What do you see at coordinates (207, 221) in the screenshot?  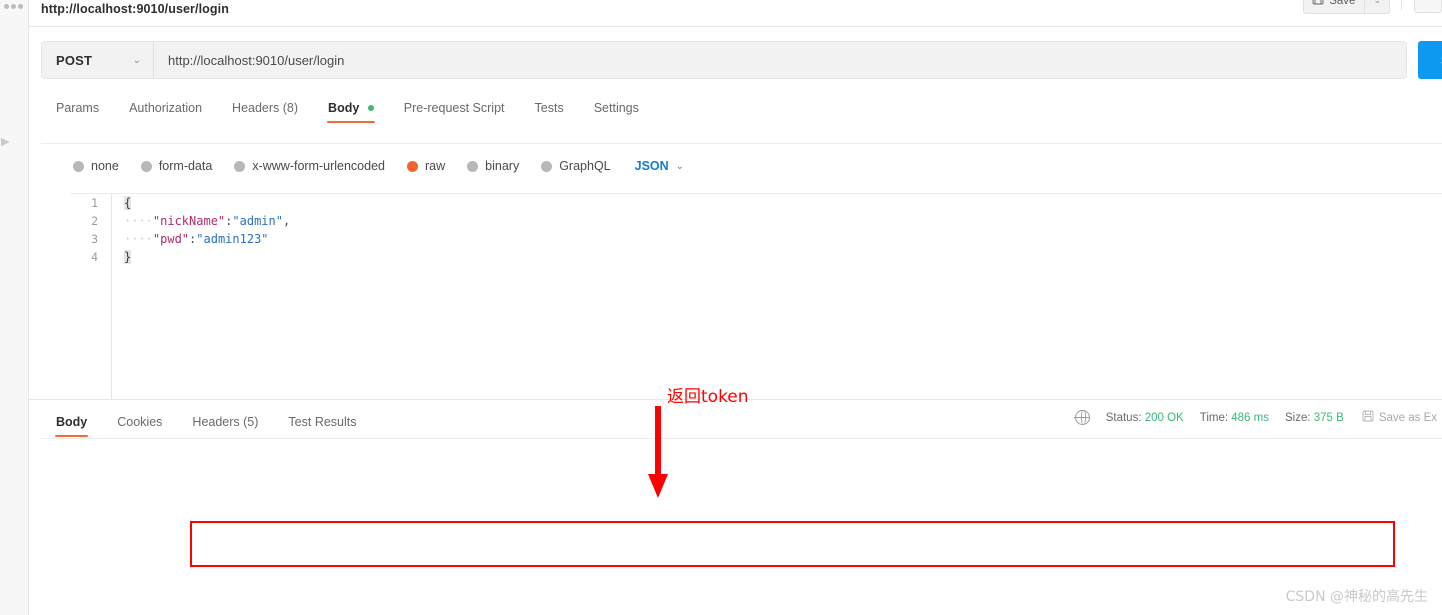 I see `code-line-text: ····"nickName":"admin",` at bounding box center [207, 221].